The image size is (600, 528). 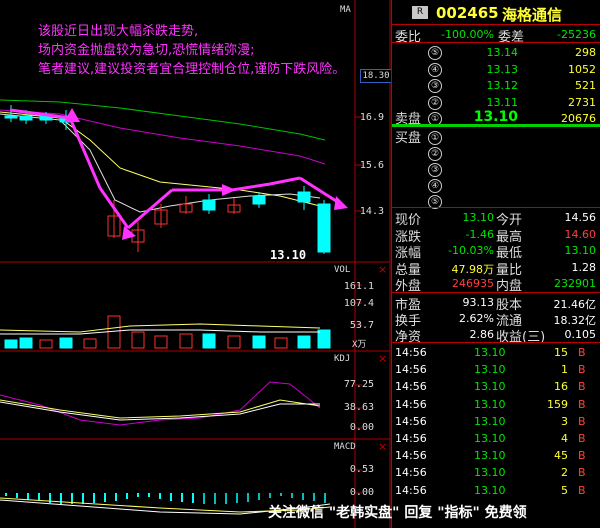 What do you see at coordinates (496, 52) in the screenshot?
I see `sell-level-row: ⑤ 13.14 298` at bounding box center [496, 52].